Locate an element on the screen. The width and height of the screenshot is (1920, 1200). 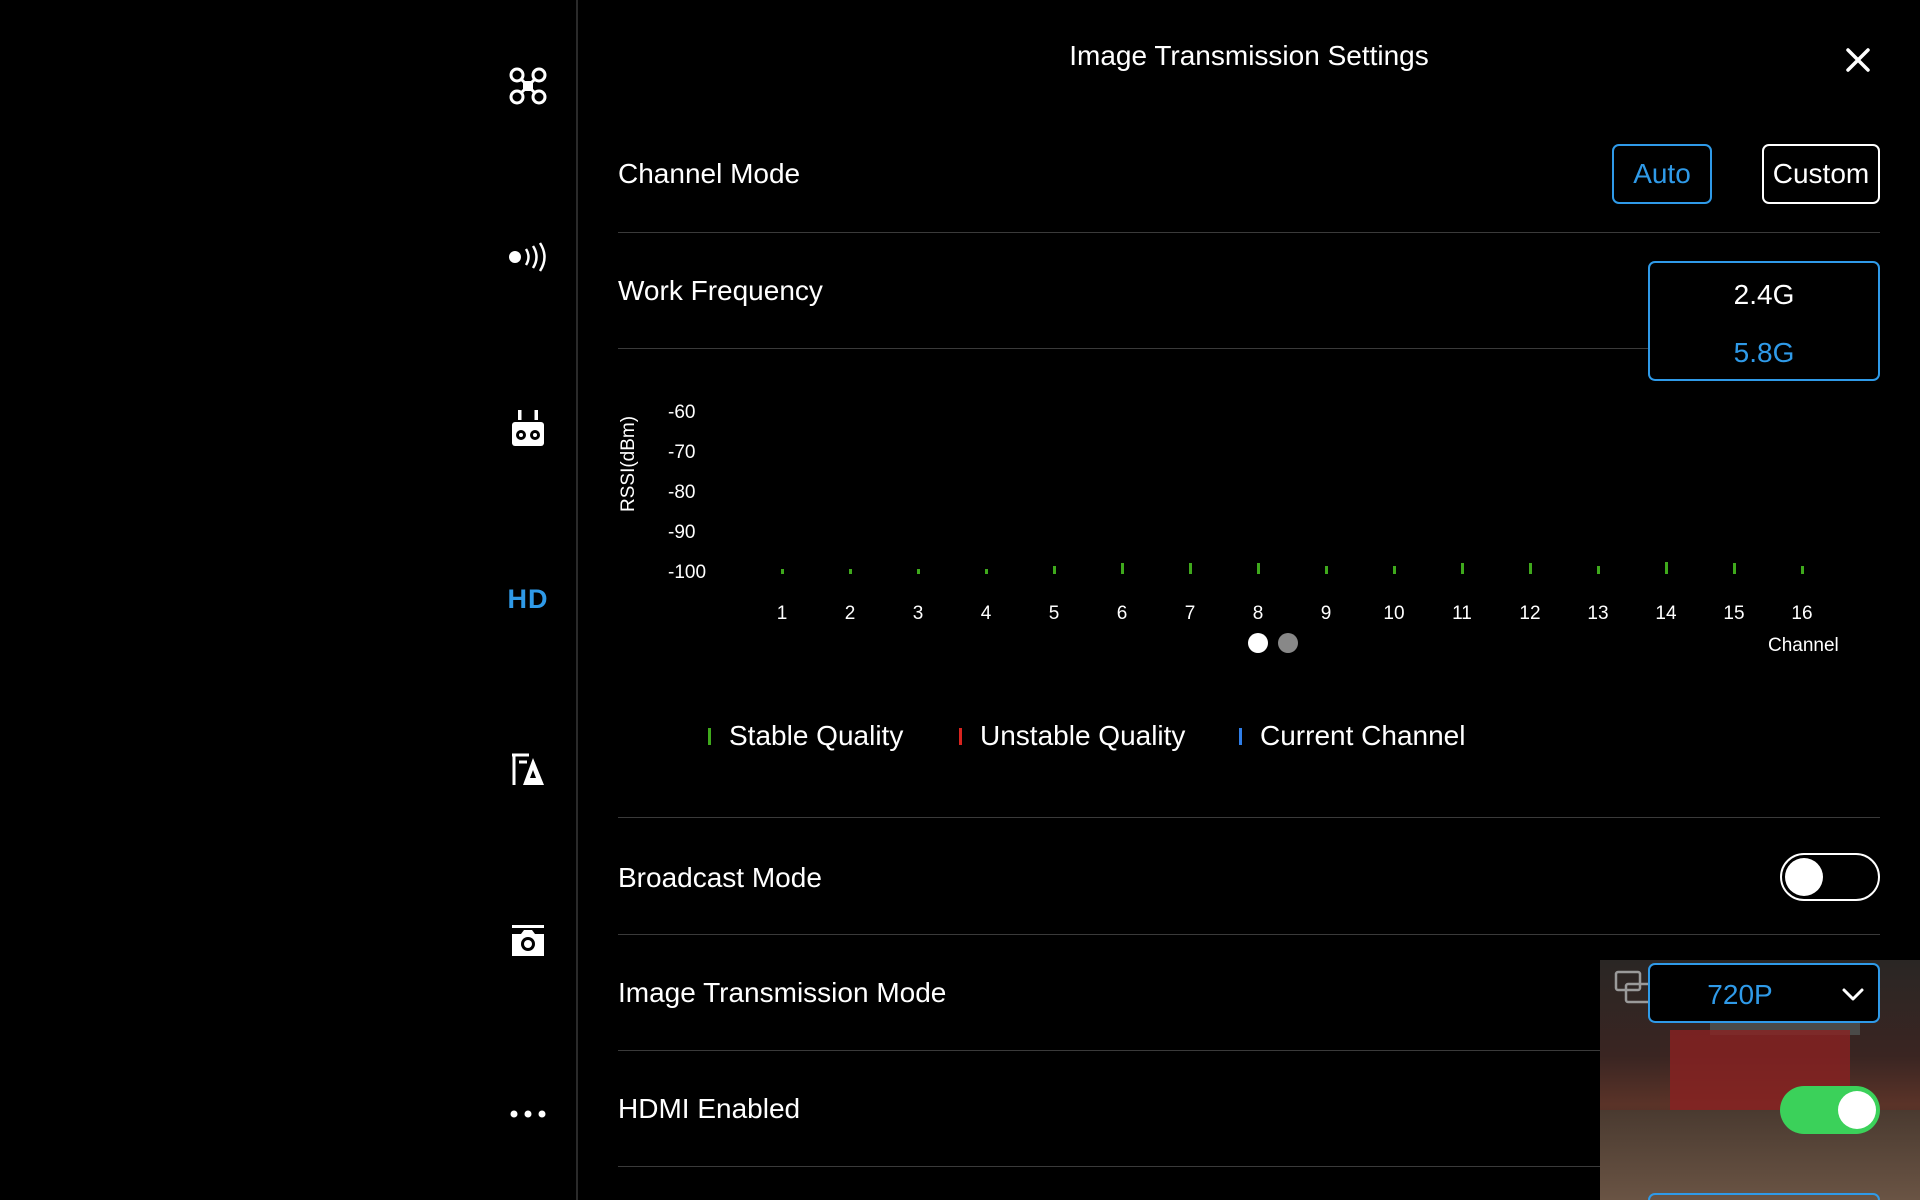
more-icon is located at coordinates (528, 1114).